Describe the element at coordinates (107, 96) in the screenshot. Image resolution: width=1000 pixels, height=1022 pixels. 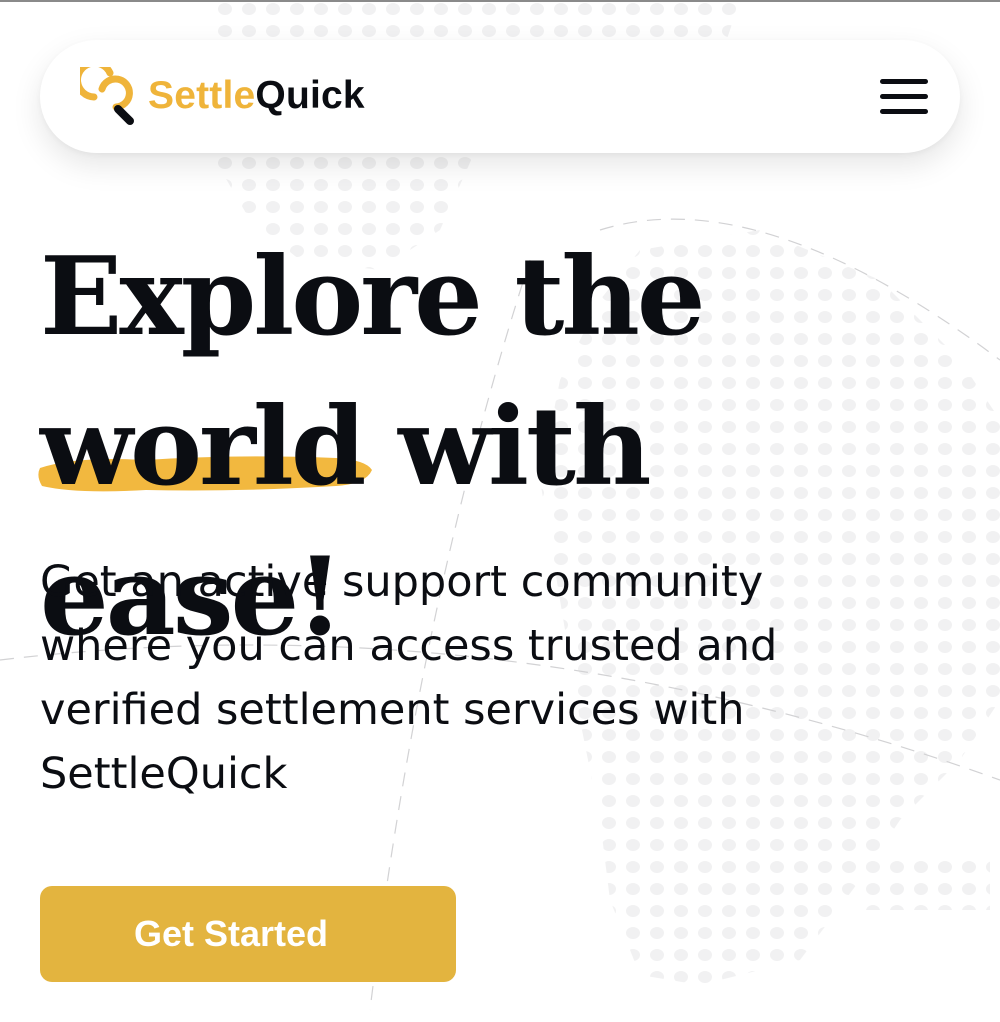
I see `settlequick-logo-icon` at that location.